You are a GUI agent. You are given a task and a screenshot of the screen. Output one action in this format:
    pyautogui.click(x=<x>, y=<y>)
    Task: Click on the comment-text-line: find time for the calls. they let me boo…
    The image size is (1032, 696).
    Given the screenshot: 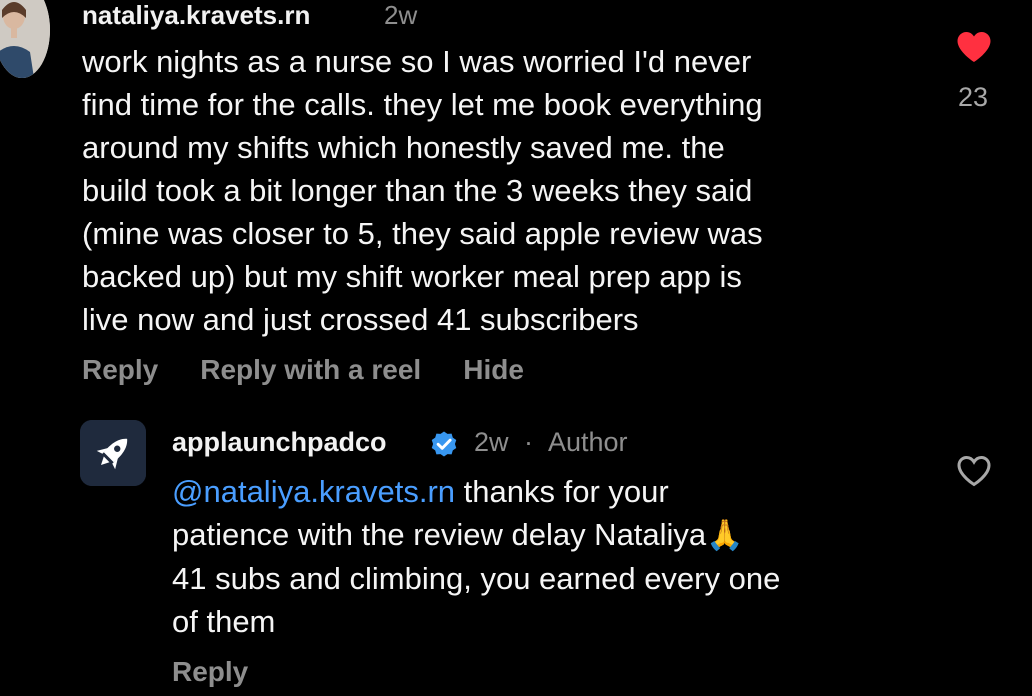 What is the action you would take?
    pyautogui.click(x=422, y=104)
    